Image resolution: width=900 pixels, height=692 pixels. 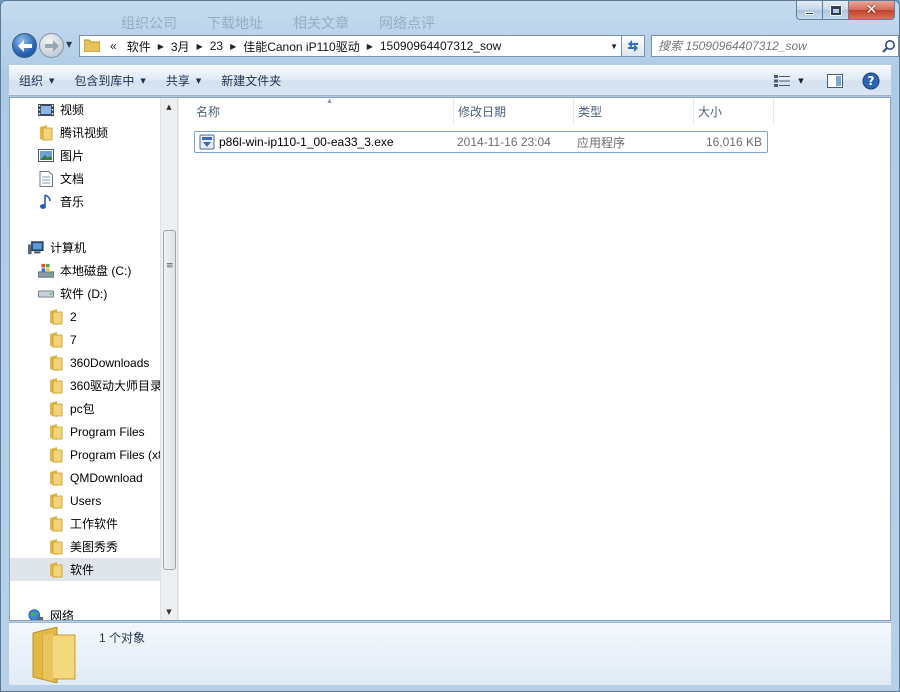 What do you see at coordinates (113, 362) in the screenshot?
I see `sidebar-item-folder: 360Downloads` at bounding box center [113, 362].